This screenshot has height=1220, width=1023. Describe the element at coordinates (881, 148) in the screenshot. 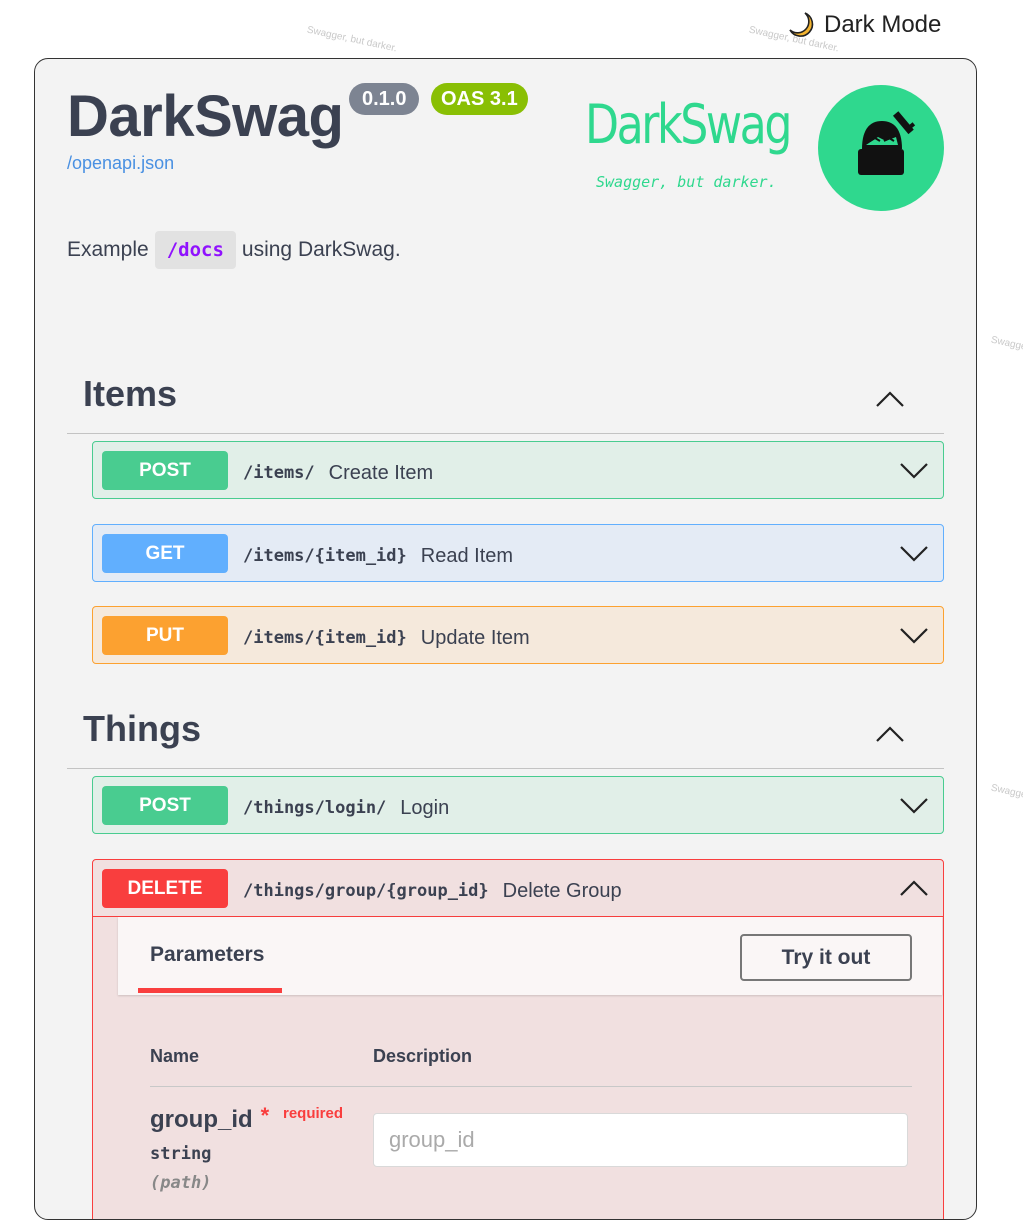

I see `ninja-logo-icon` at that location.